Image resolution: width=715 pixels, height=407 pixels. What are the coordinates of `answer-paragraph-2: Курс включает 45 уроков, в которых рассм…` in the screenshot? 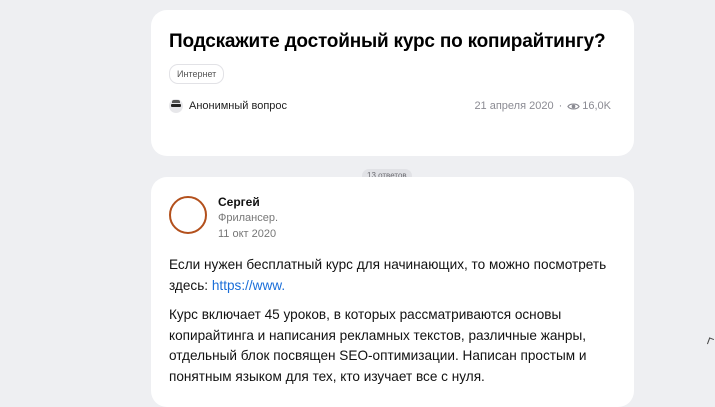 It's located at (378, 345).